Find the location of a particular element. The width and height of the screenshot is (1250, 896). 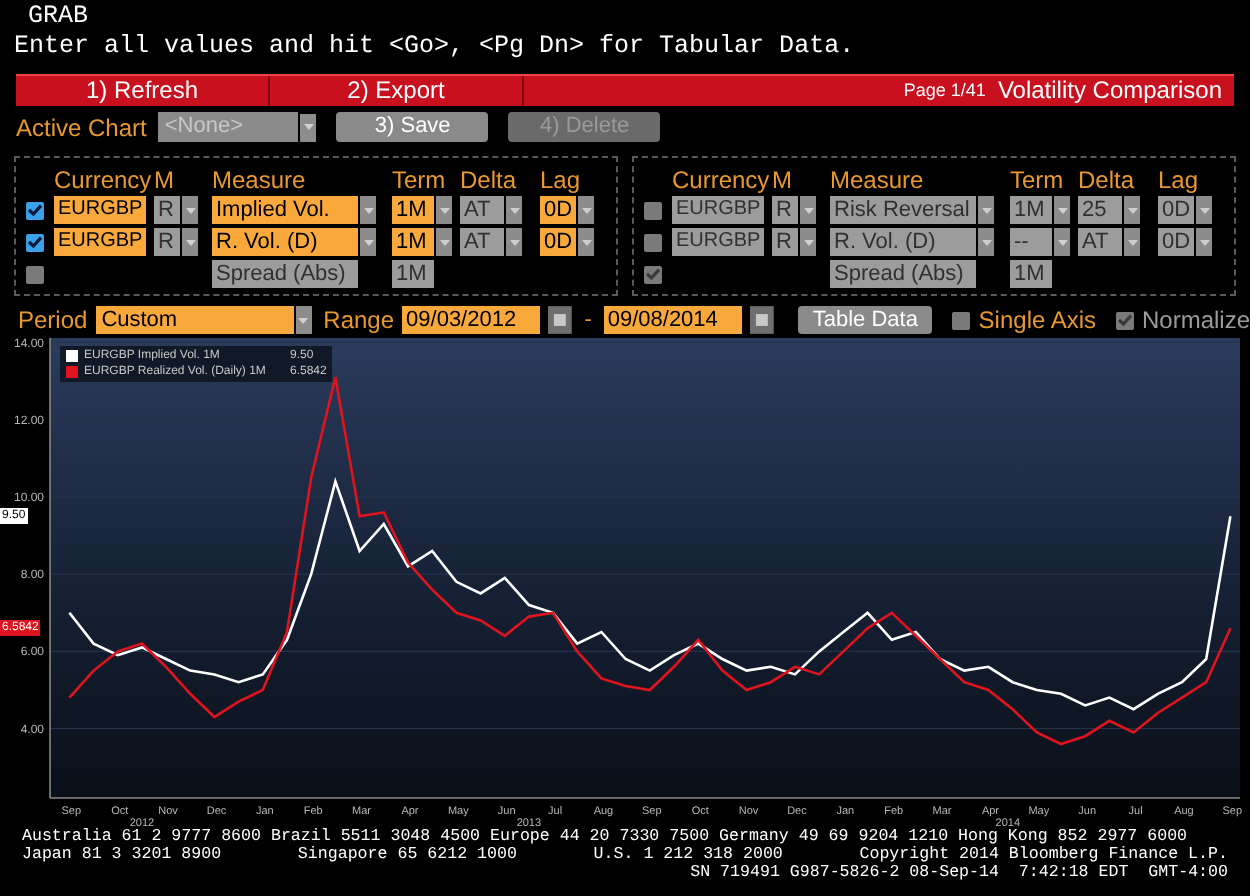

footer-text: Australia 61 2 9777 8600 Brazil 5511 3048 4500 Europe 44 20 7330 7500 Germany 49 69 9204 1210 Hong Kong 852 2977 6000 is located at coordinates (605, 837).